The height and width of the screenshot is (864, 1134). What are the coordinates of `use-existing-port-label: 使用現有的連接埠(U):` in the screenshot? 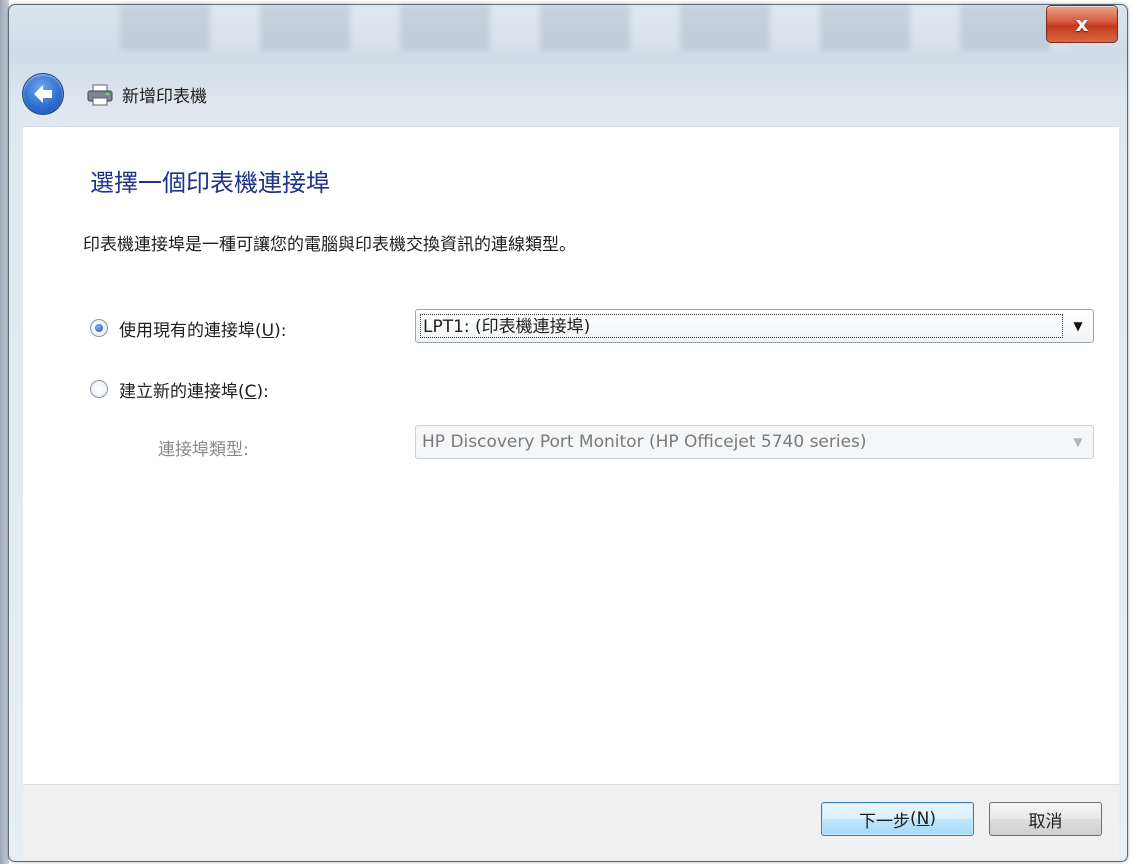 It's located at (202, 328).